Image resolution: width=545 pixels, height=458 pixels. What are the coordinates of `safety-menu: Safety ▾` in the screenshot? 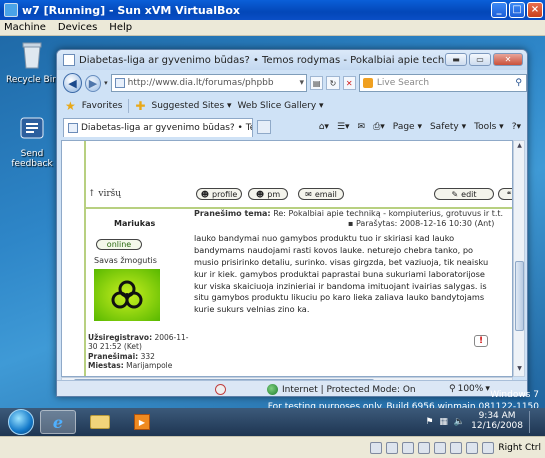 It's located at (448, 127).